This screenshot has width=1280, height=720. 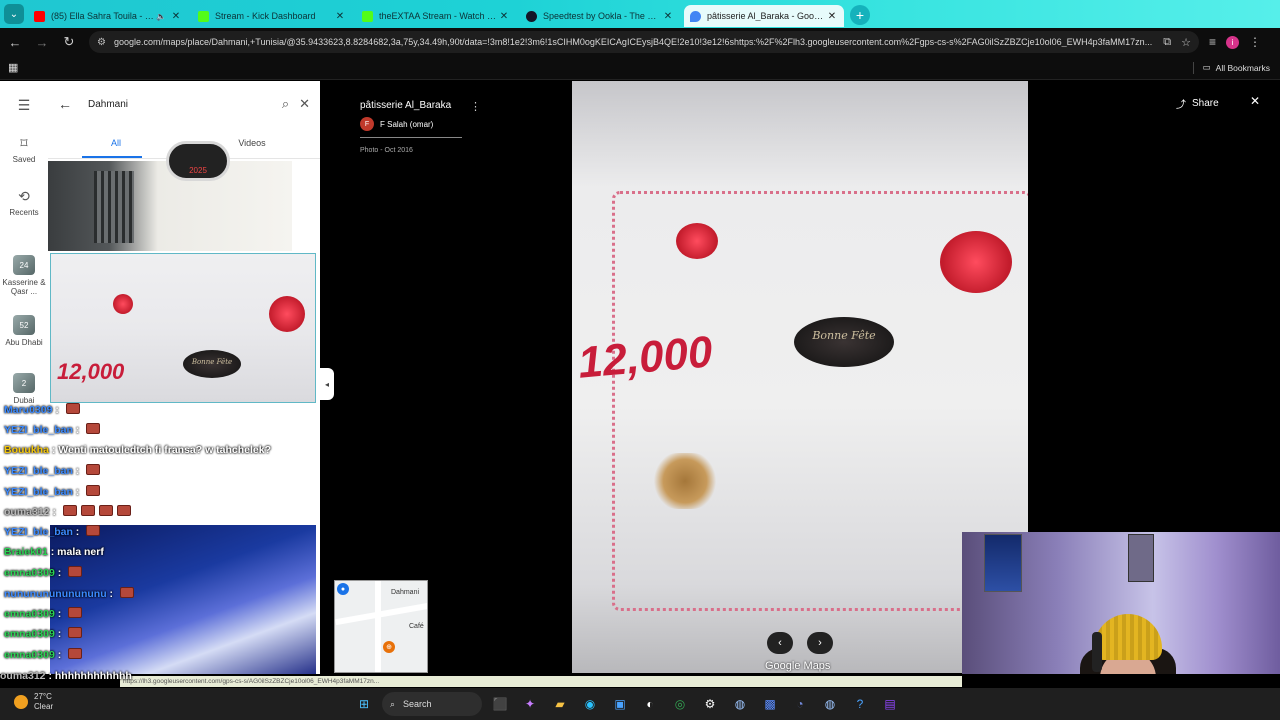 What do you see at coordinates (364, 704) in the screenshot?
I see `windows-start-icon: ⊞` at bounding box center [364, 704].